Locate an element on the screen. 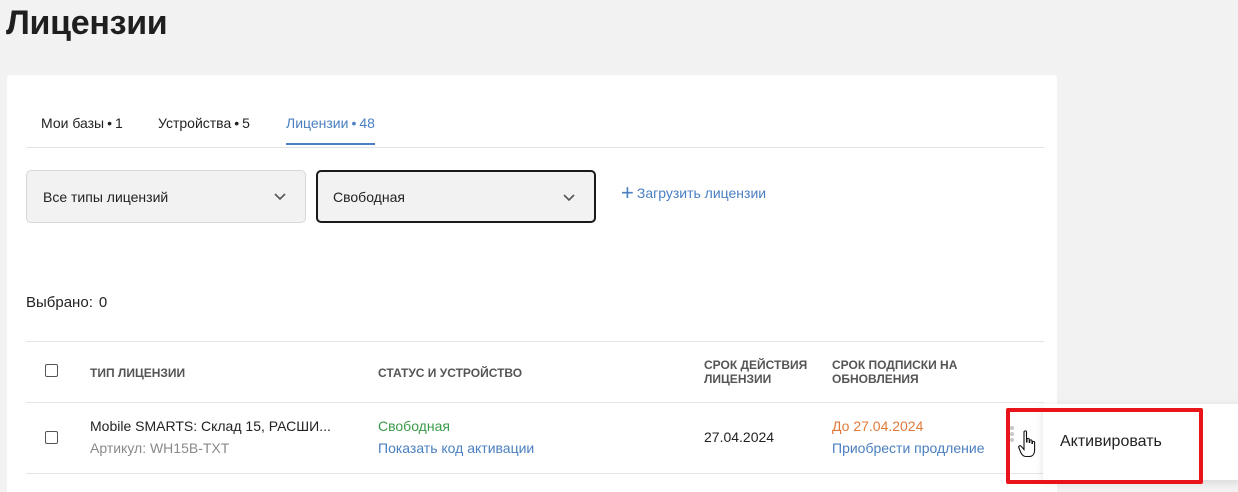 The image size is (1238, 492). tab-licenses: Лицензии • 48 is located at coordinates (330, 130).